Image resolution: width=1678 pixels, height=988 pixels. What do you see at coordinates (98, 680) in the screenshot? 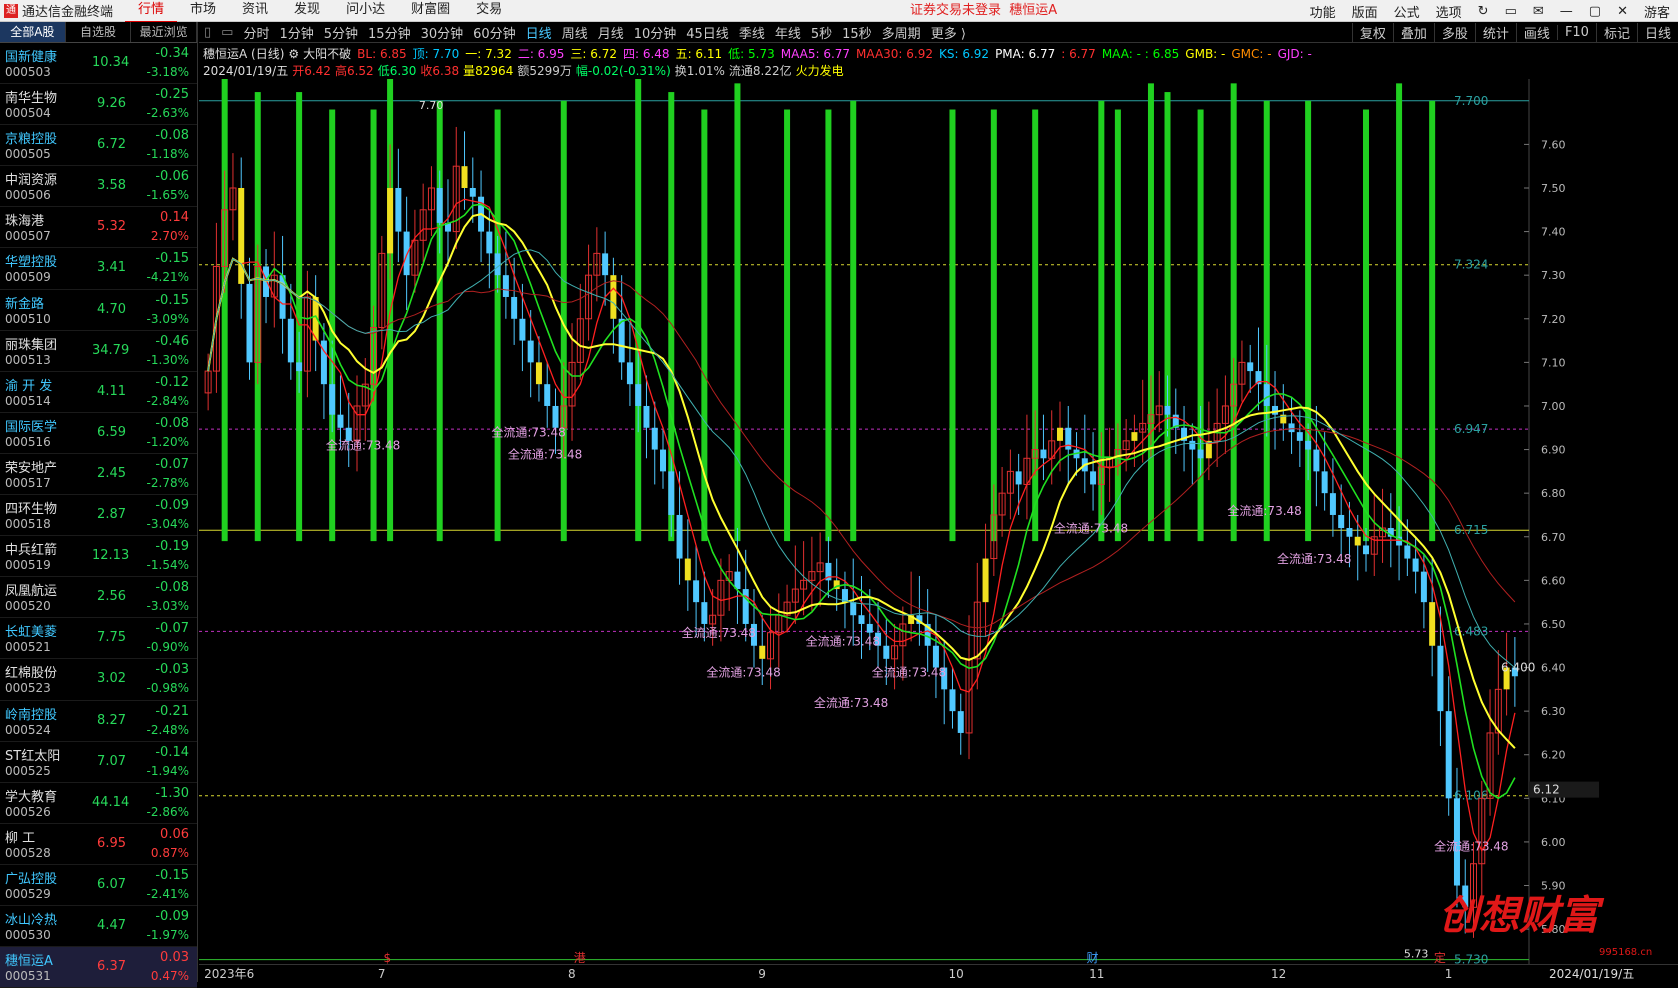
I see `stock-row: 红棉股份 000523 3.02 -0.03 -0.98%` at bounding box center [98, 680].